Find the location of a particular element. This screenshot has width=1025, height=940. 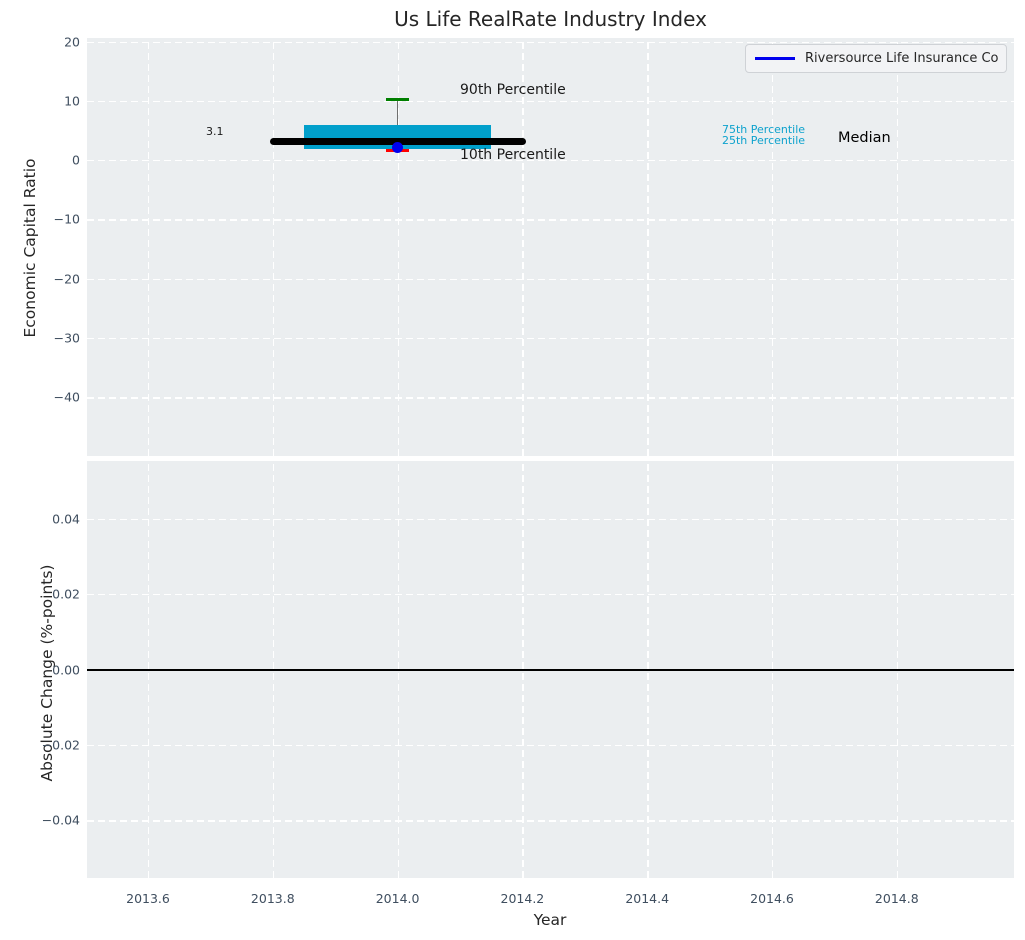

median-value-label: 3.1 is located at coordinates (215, 131).